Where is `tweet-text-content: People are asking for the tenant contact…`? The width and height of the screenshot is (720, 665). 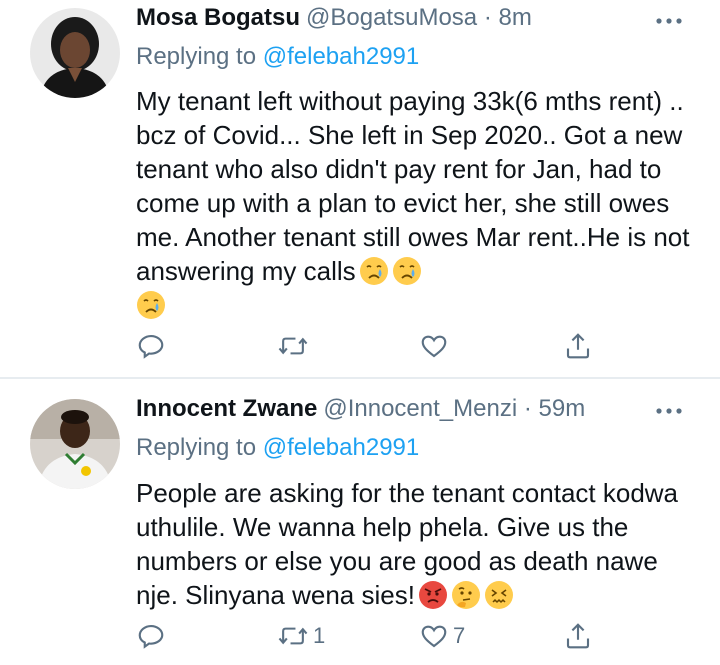 tweet-text-content: People are asking for the tenant contact… is located at coordinates (407, 544).